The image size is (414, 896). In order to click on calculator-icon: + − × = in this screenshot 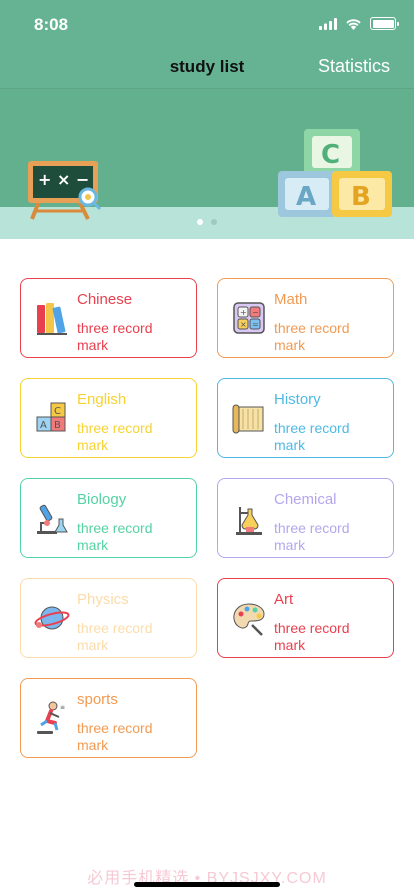, I will do `click(249, 318)`.